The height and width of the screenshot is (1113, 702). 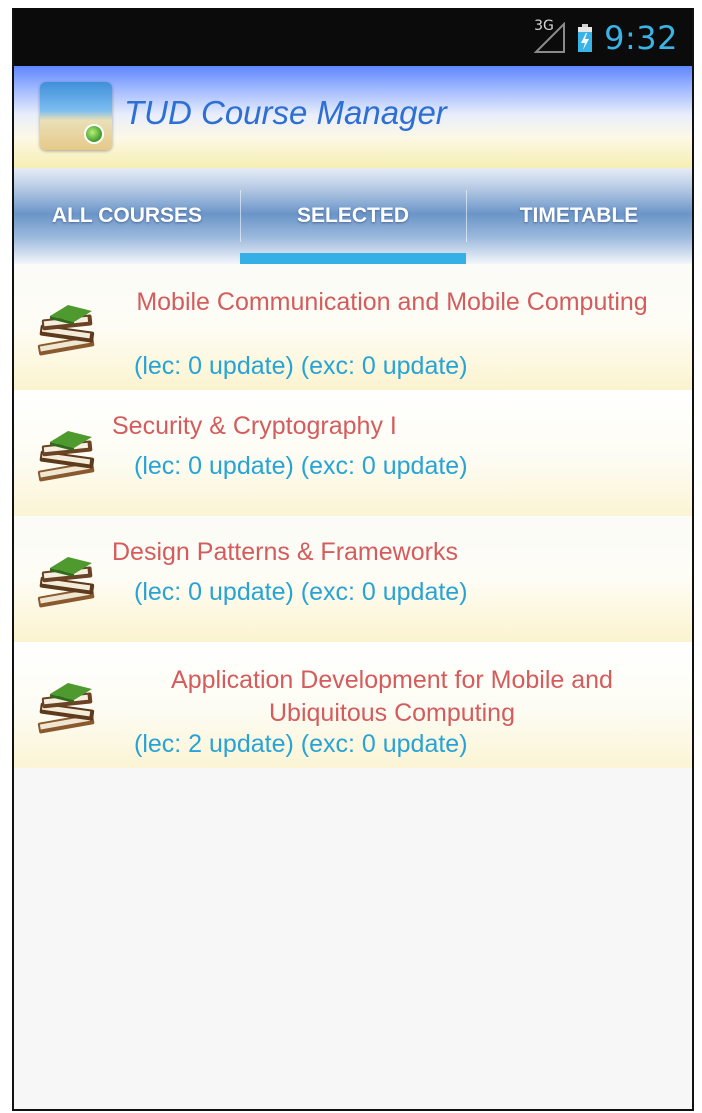 I want to click on course-updates: (lec: 2 update) (exc: 0 update), so click(x=301, y=744).